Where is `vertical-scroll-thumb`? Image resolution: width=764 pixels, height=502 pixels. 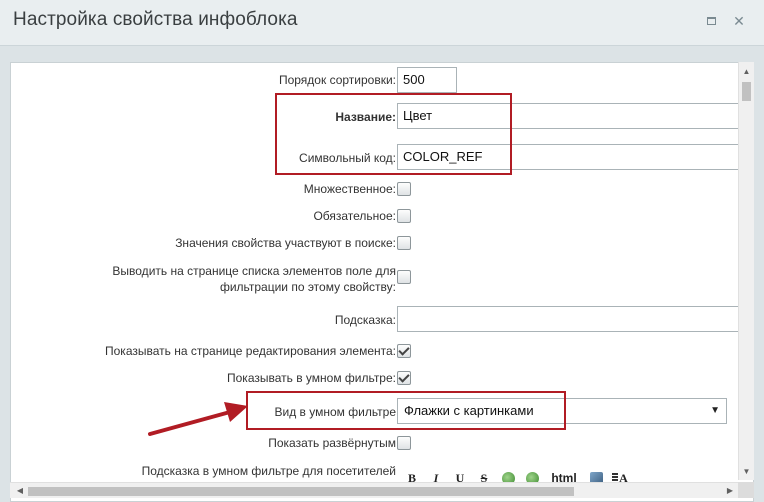 vertical-scroll-thumb is located at coordinates (746, 91).